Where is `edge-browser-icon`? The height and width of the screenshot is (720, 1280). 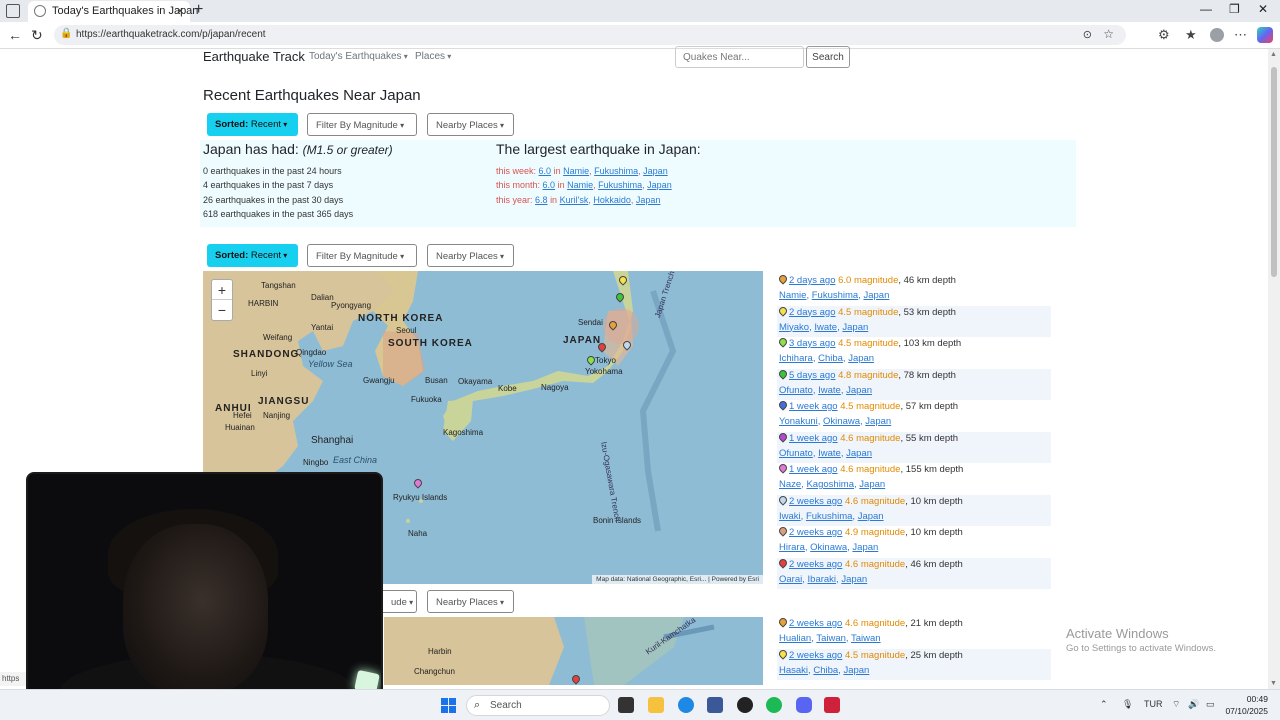
edge-browser-icon is located at coordinates (686, 705).